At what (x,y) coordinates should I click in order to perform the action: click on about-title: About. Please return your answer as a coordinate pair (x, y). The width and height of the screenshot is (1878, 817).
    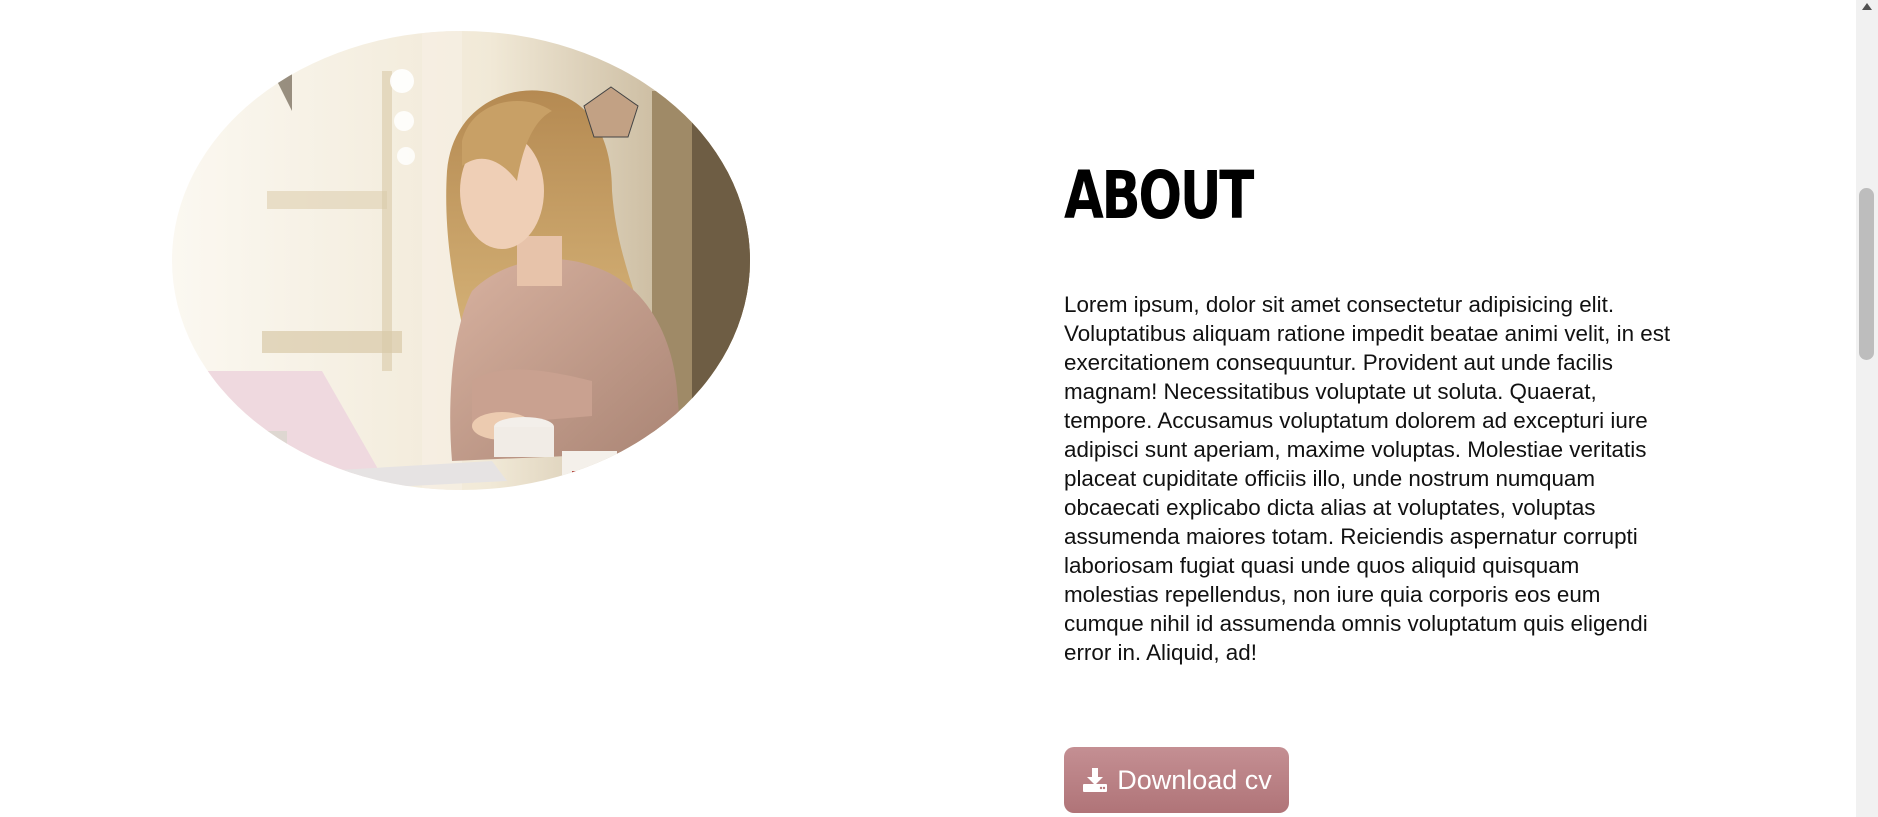
    Looking at the image, I should click on (1159, 195).